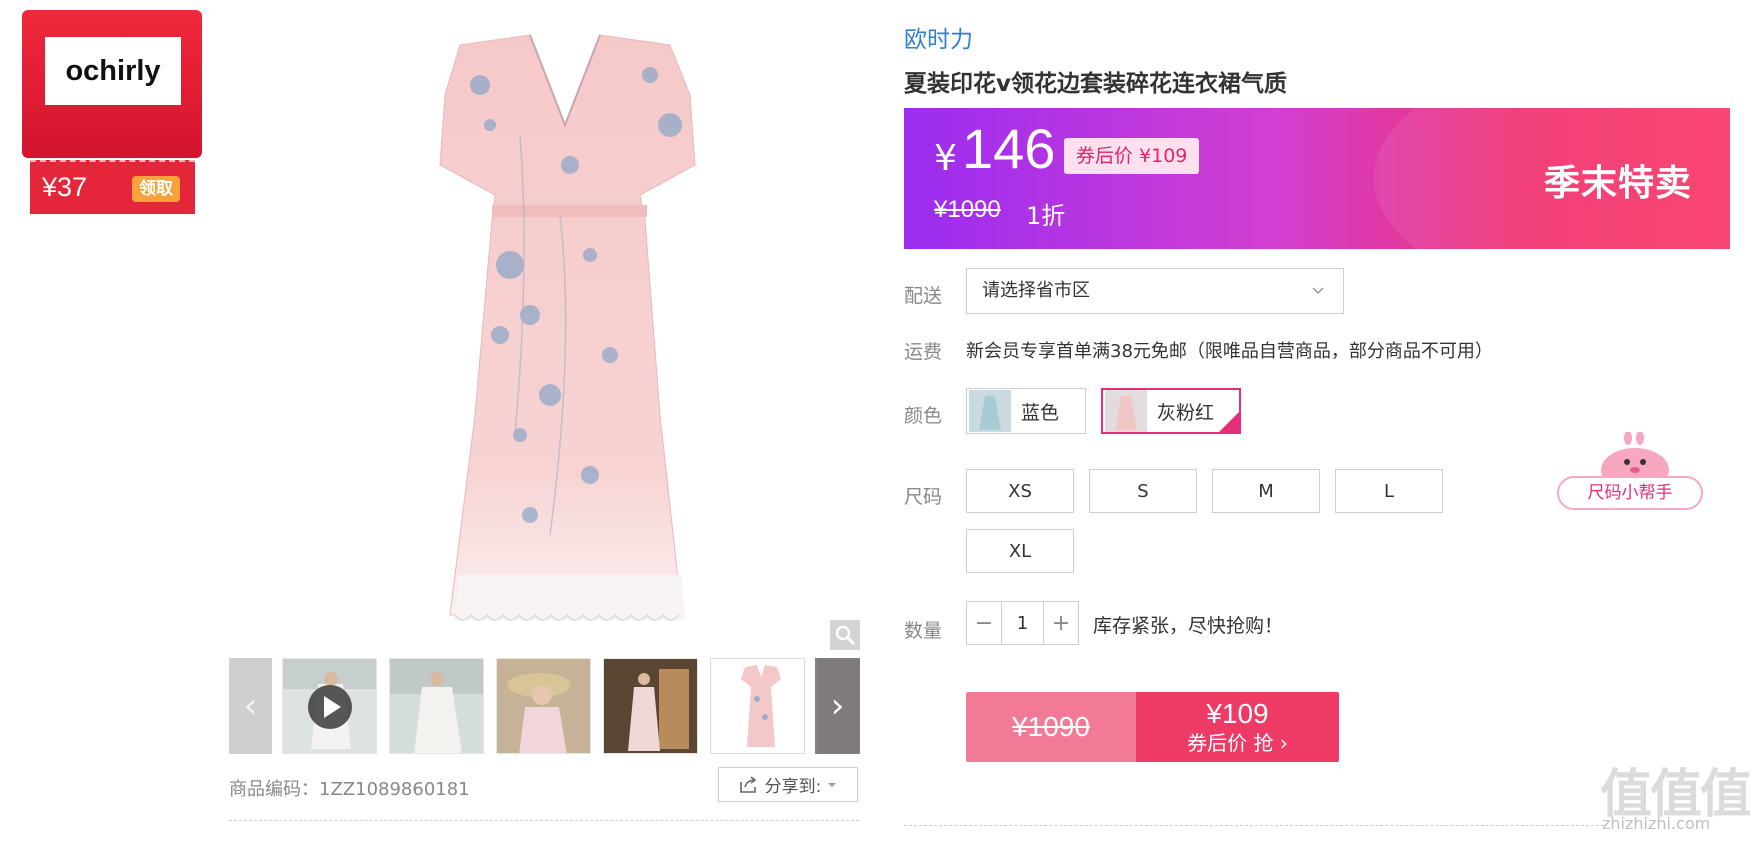 Image resolution: width=1750 pixels, height=841 pixels. I want to click on selected-check-icon, so click(1229, 422).